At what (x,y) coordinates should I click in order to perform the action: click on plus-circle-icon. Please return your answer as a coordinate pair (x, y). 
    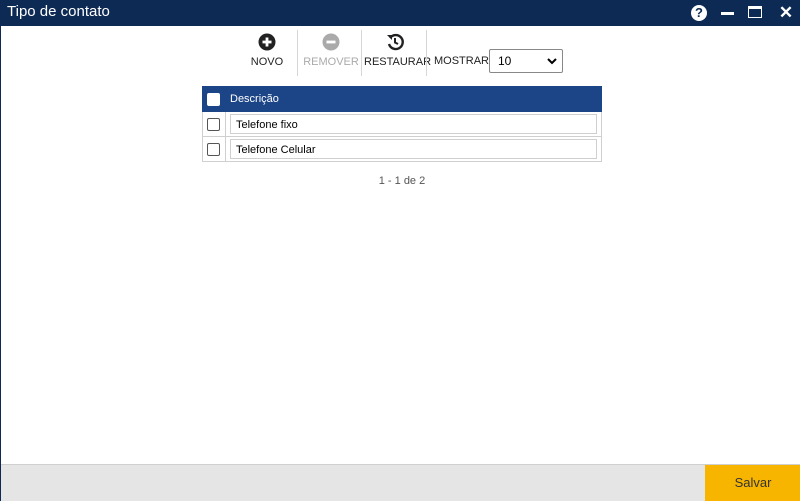
    Looking at the image, I should click on (267, 42).